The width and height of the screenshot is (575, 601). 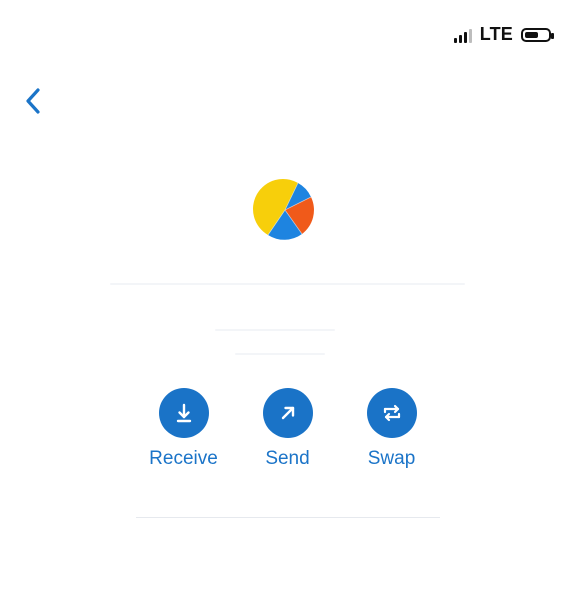 I want to click on divider, so click(x=288, y=517).